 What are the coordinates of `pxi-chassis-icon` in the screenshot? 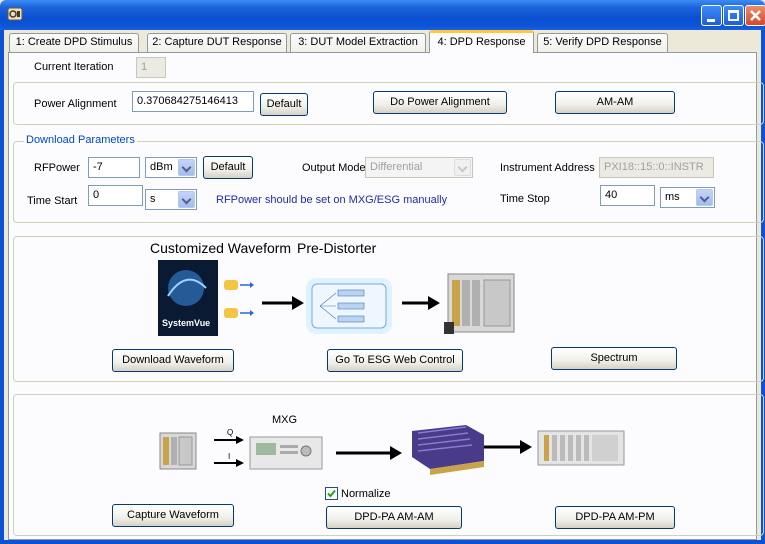 It's located at (581, 448).